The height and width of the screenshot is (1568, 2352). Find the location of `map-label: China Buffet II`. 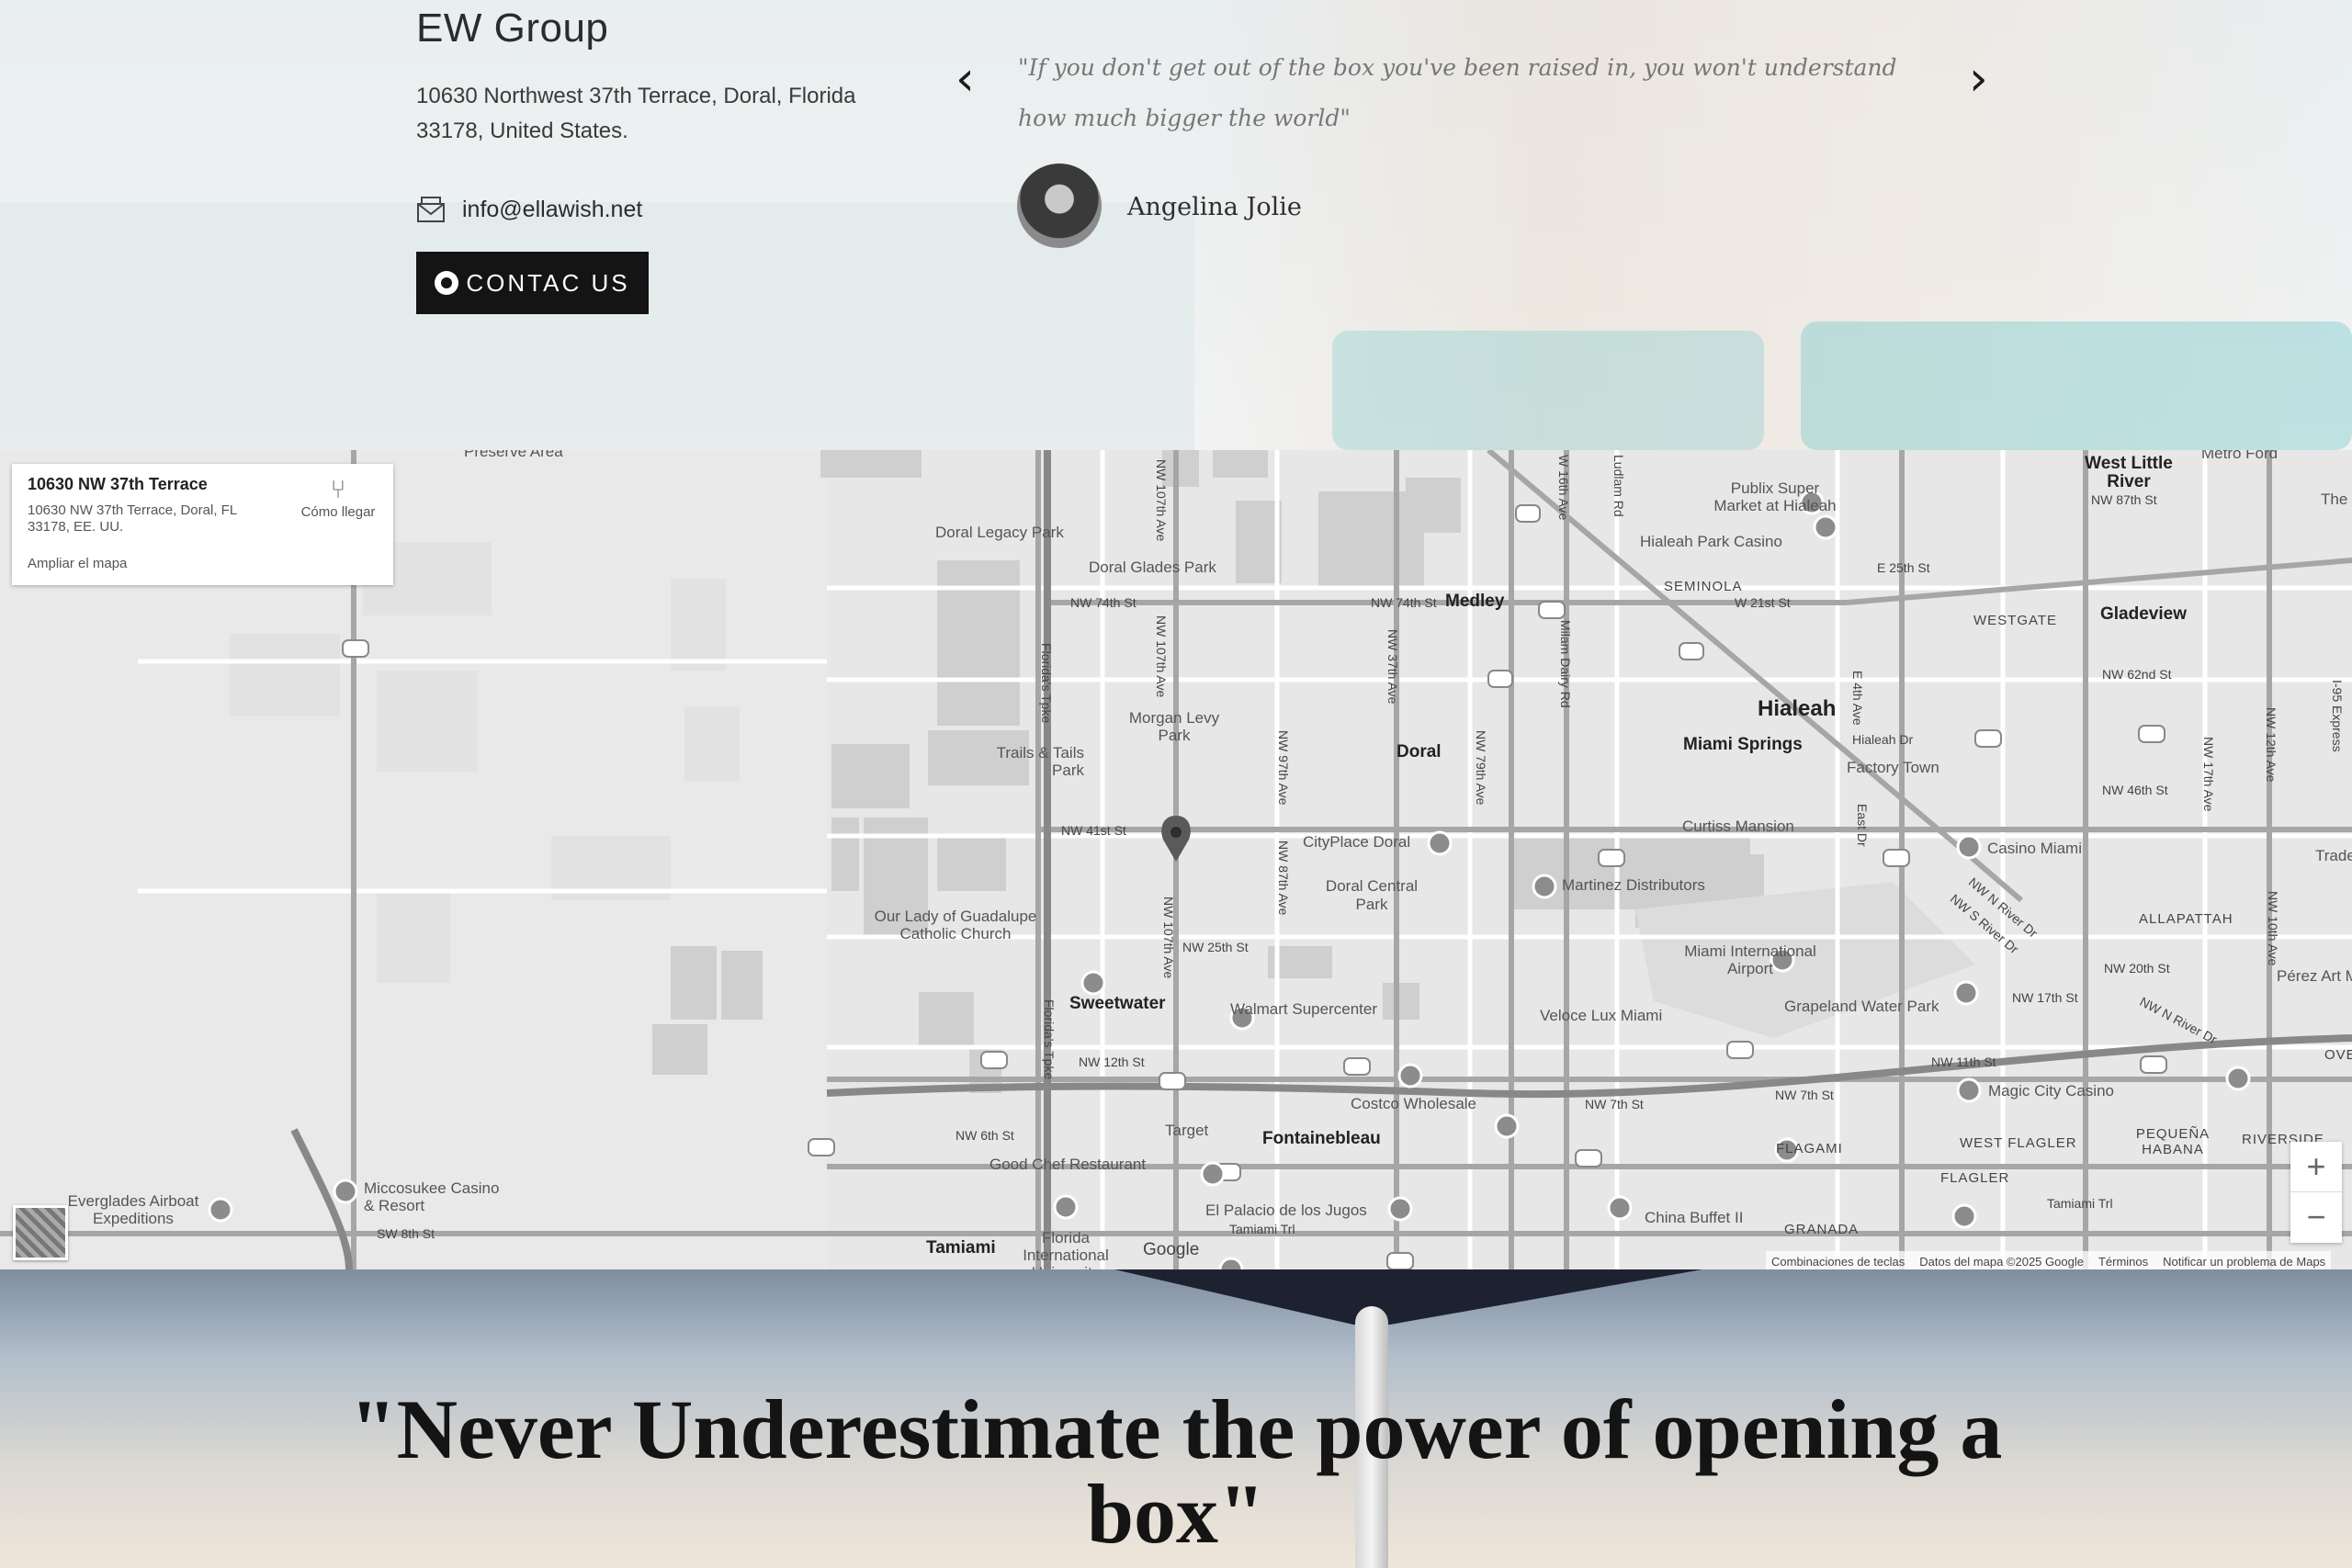

map-label: China Buffet II is located at coordinates (1694, 1217).